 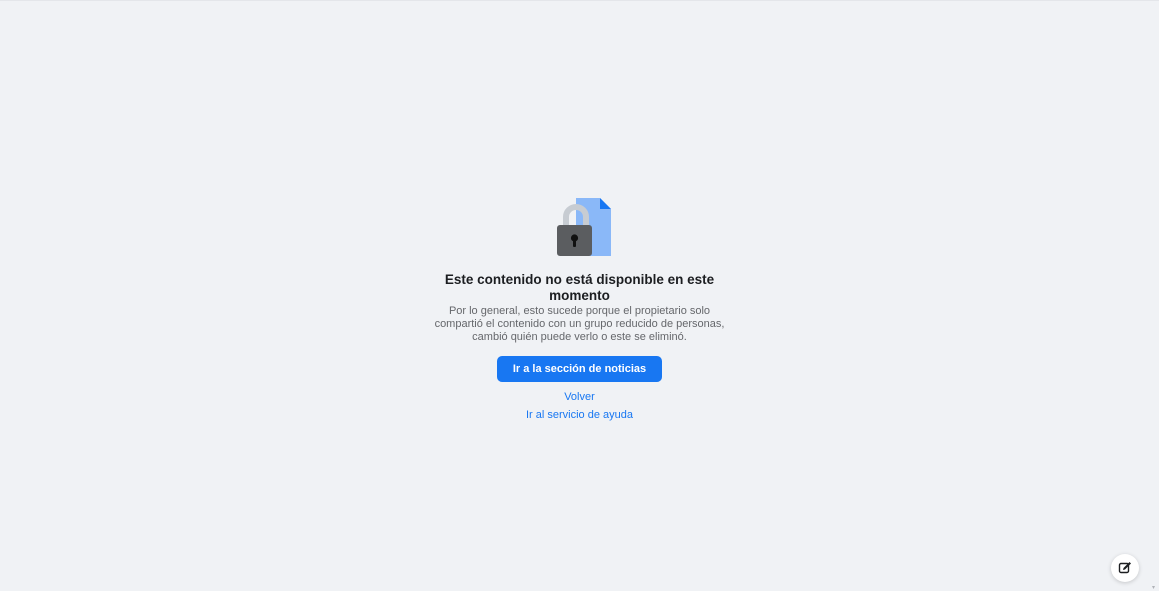 I want to click on new-message-icon, so click(x=1125, y=568).